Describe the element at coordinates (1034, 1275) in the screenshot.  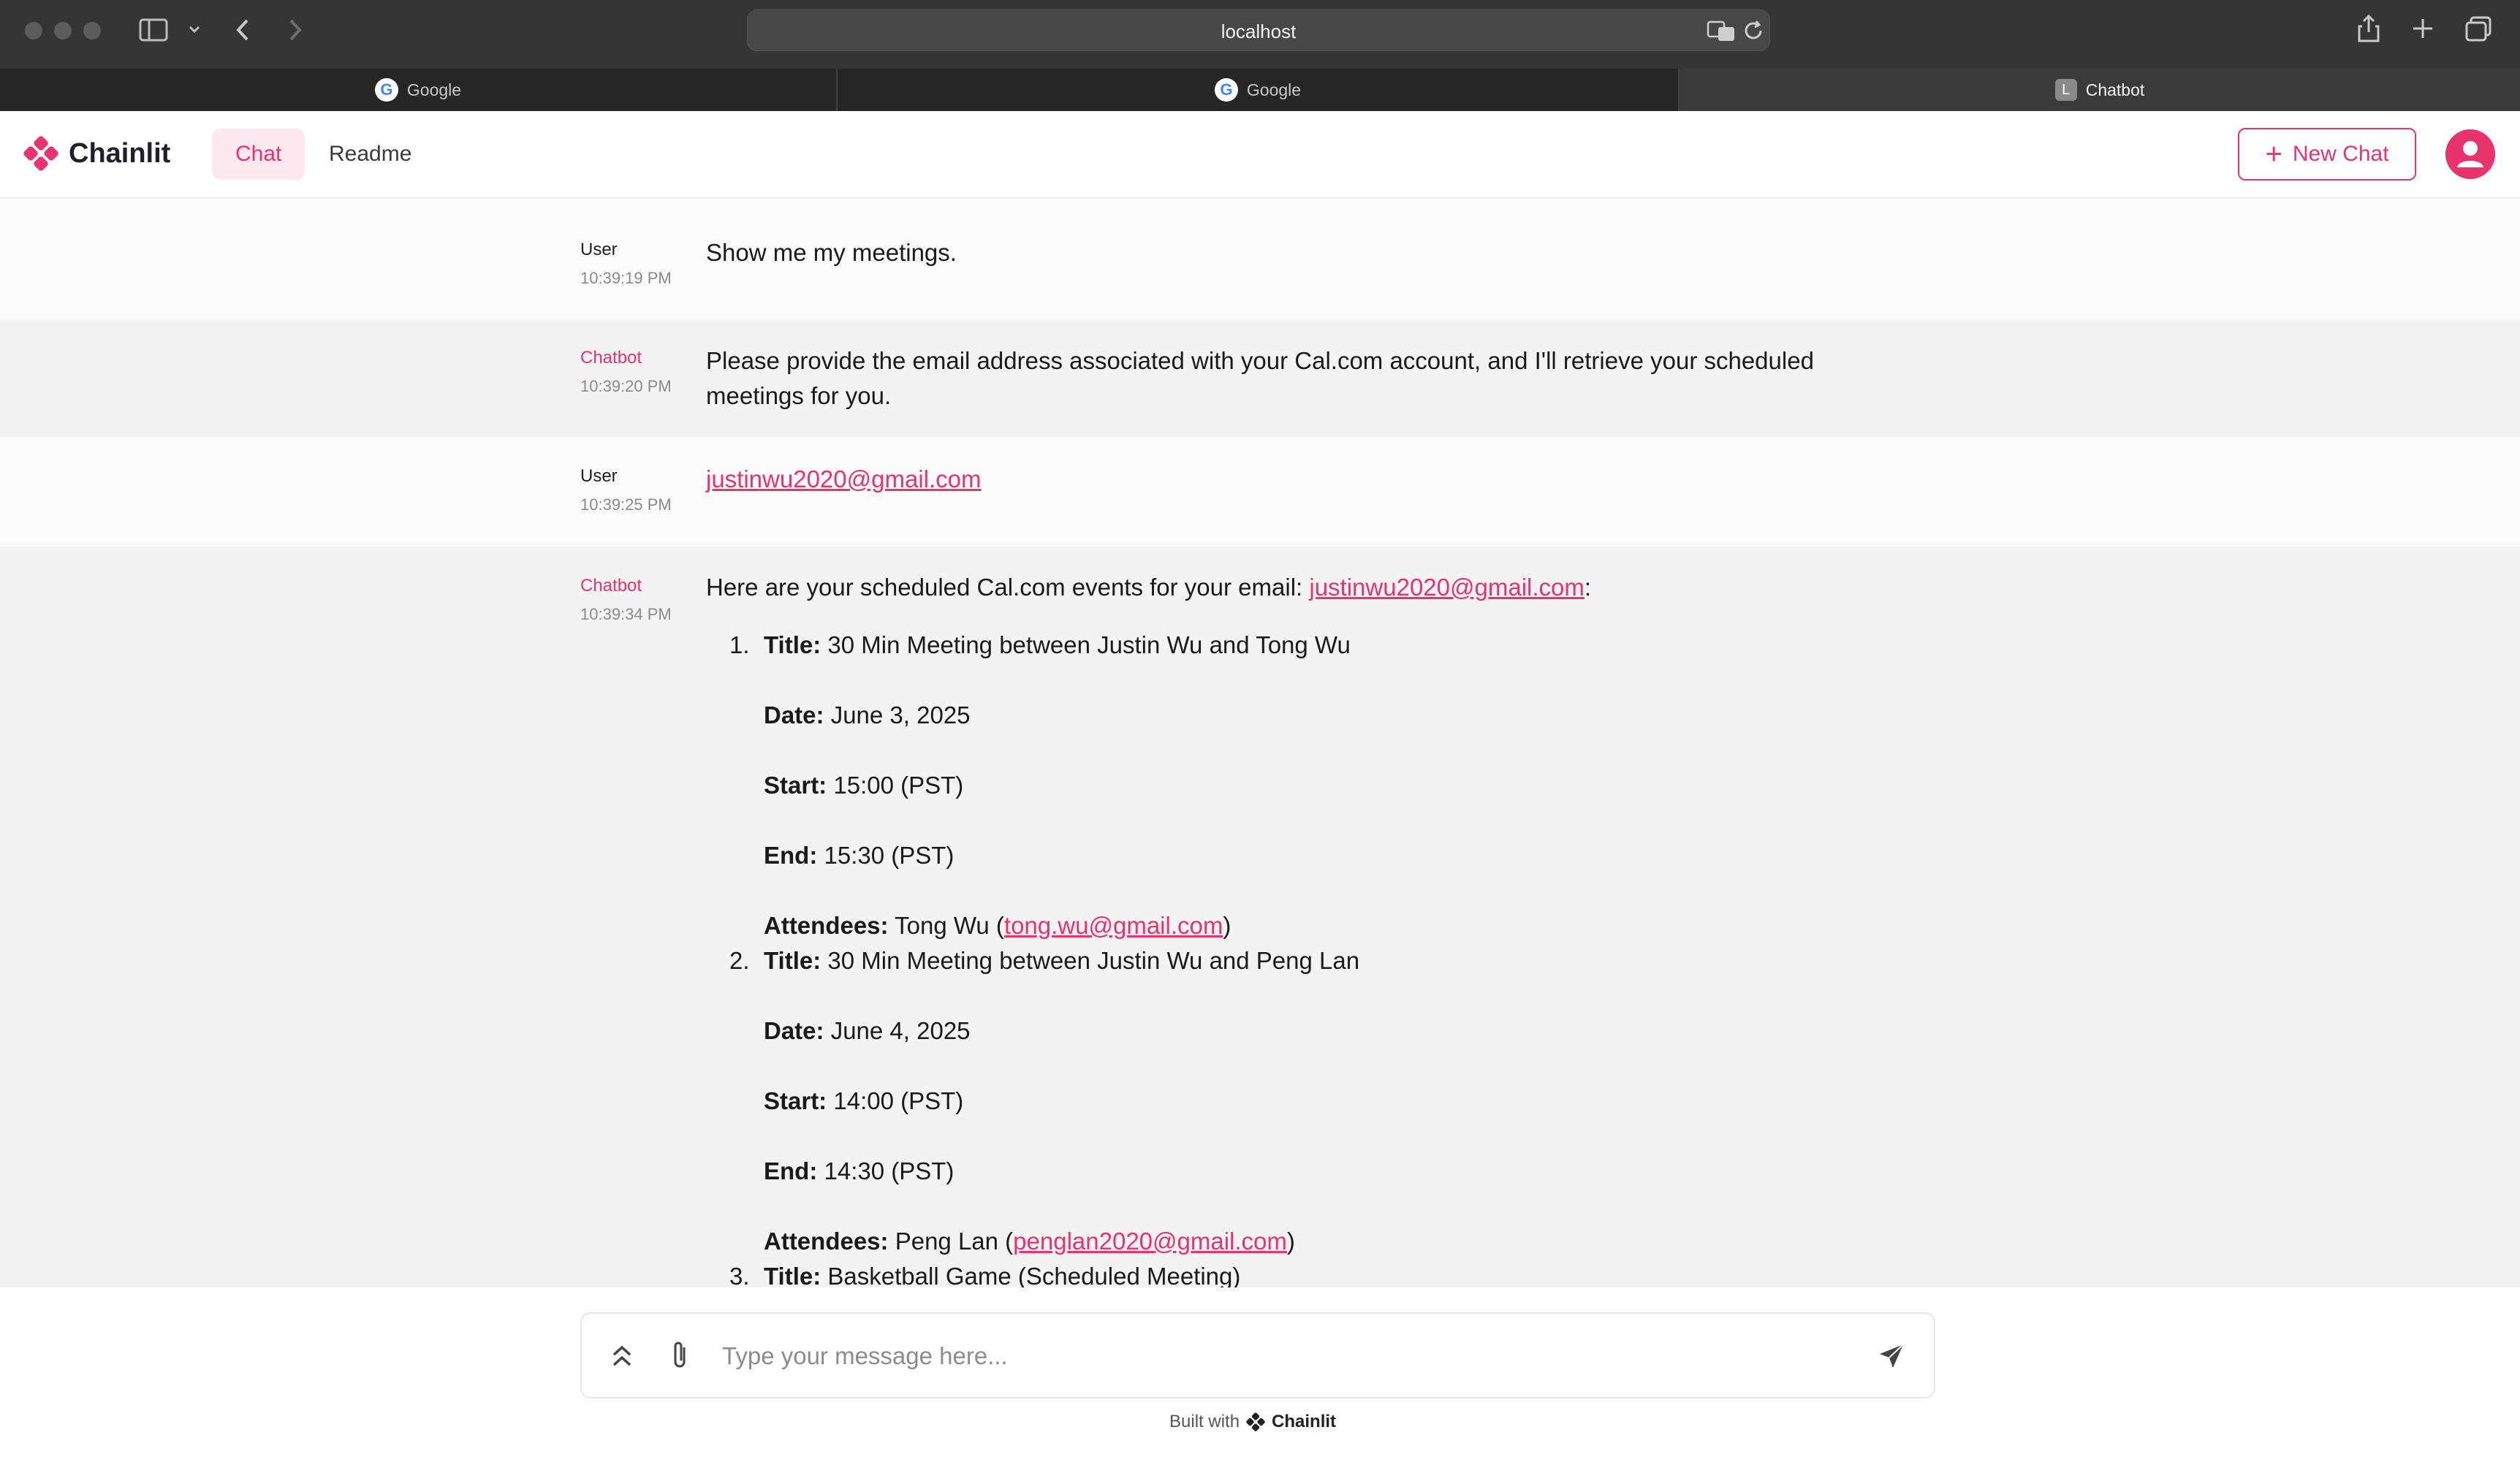
I see `field-value: Basketball Game (Scheduled Meeting)` at that location.